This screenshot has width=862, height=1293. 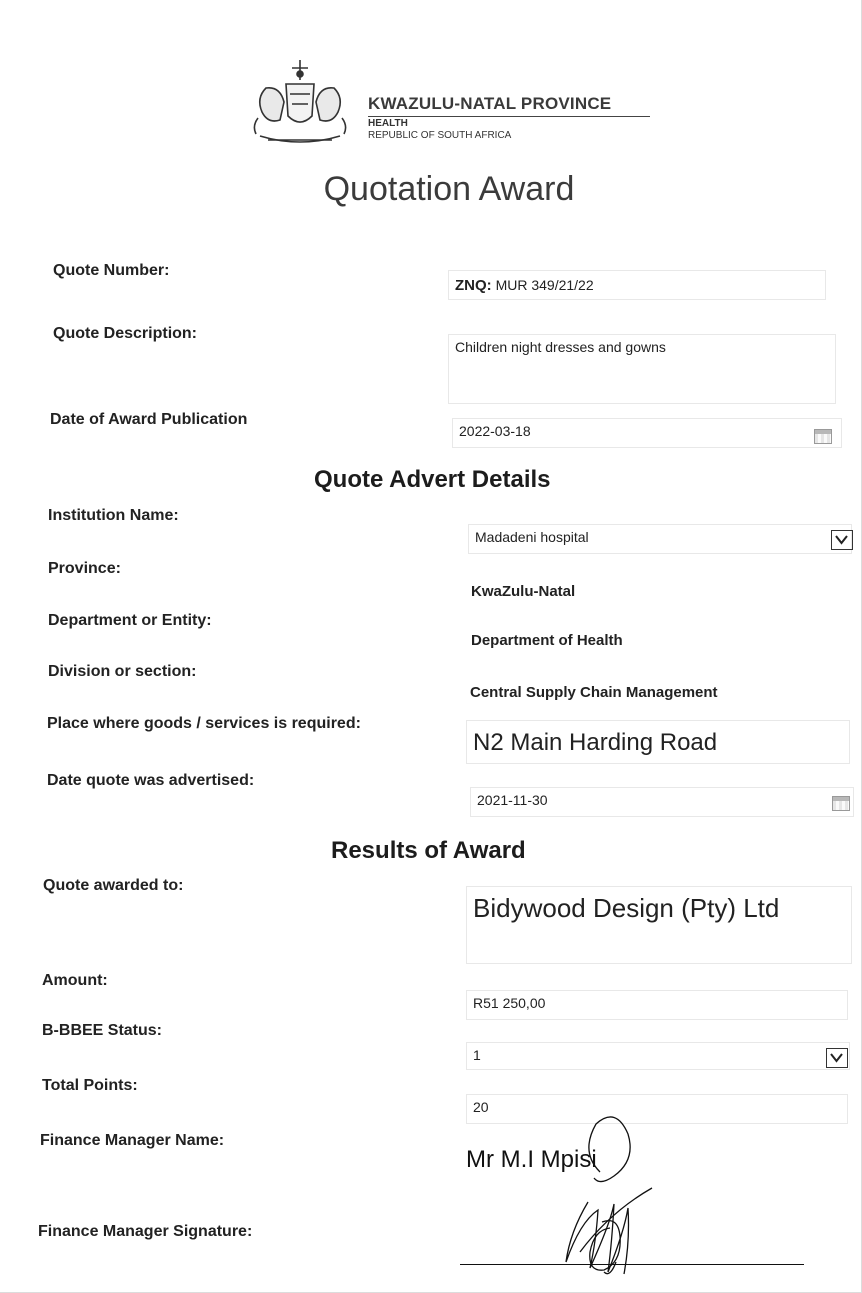 I want to click on coat-of-arms-icon, so click(x=300, y=101).